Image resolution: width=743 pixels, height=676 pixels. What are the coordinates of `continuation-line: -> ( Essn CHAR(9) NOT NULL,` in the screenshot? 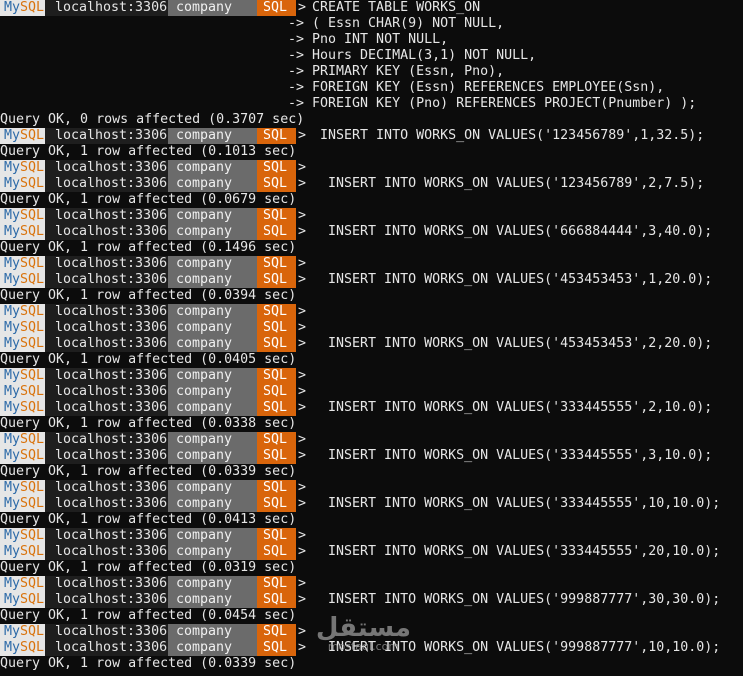 It's located at (371, 24).